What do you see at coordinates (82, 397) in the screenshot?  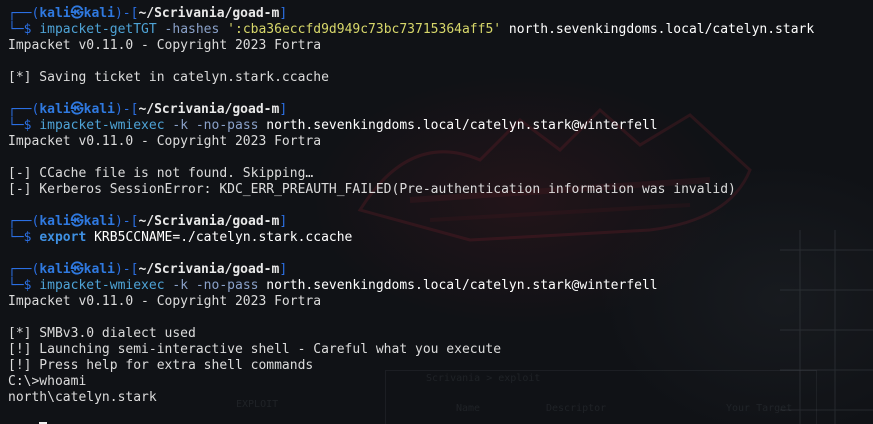 I see `output-text: north\catelyn.stark` at bounding box center [82, 397].